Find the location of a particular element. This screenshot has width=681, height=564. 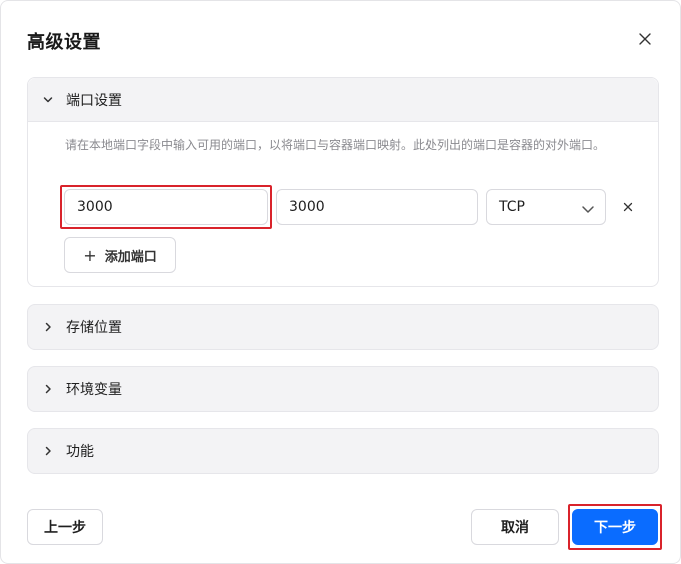

section-storage-location: 存储位置 is located at coordinates (343, 327).